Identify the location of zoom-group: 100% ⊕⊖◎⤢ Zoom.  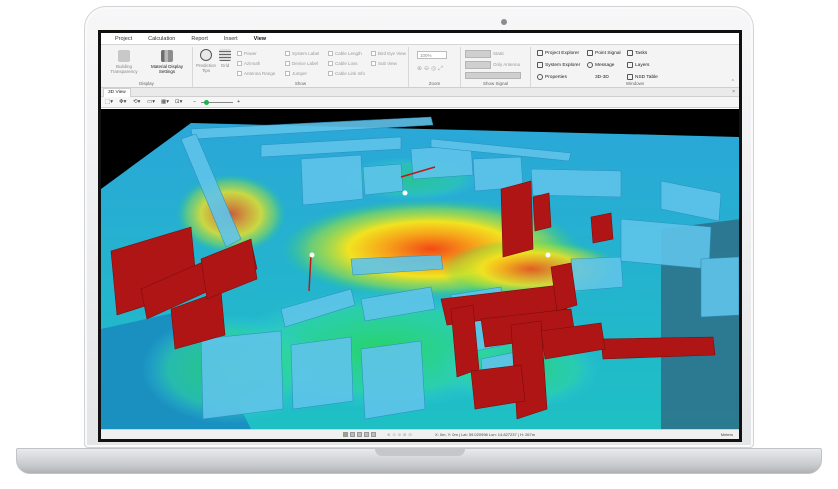
(435, 67).